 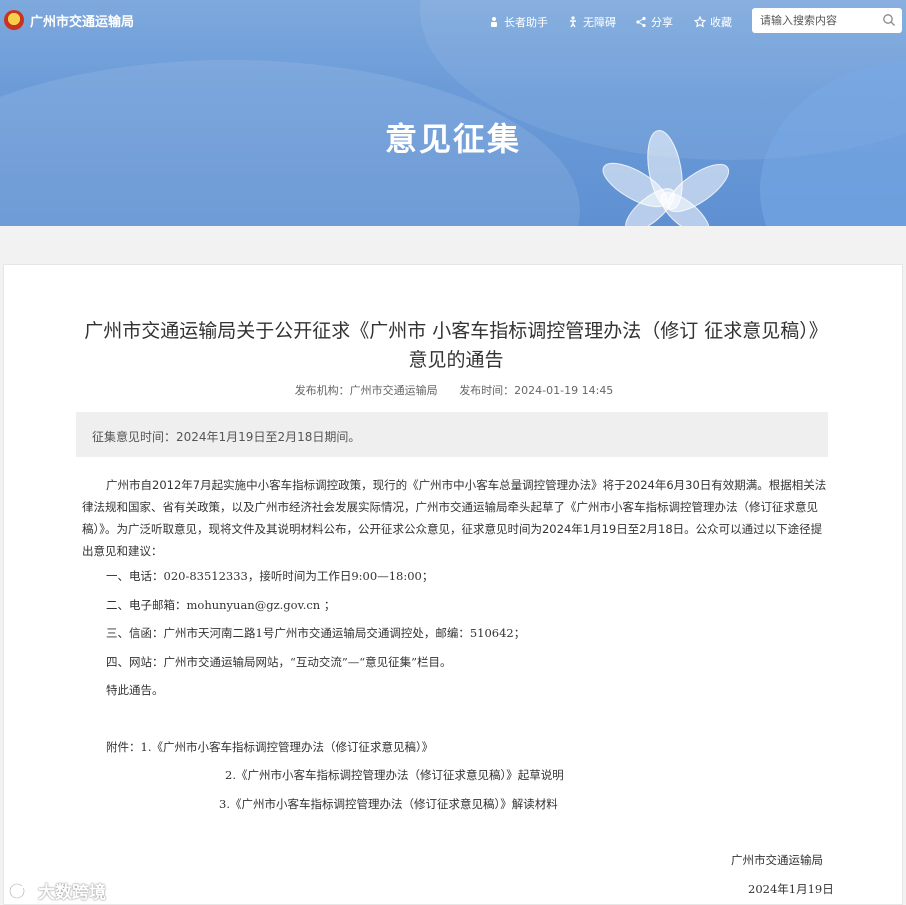 I want to click on watermark-text: 大数跨境, so click(x=72, y=893).